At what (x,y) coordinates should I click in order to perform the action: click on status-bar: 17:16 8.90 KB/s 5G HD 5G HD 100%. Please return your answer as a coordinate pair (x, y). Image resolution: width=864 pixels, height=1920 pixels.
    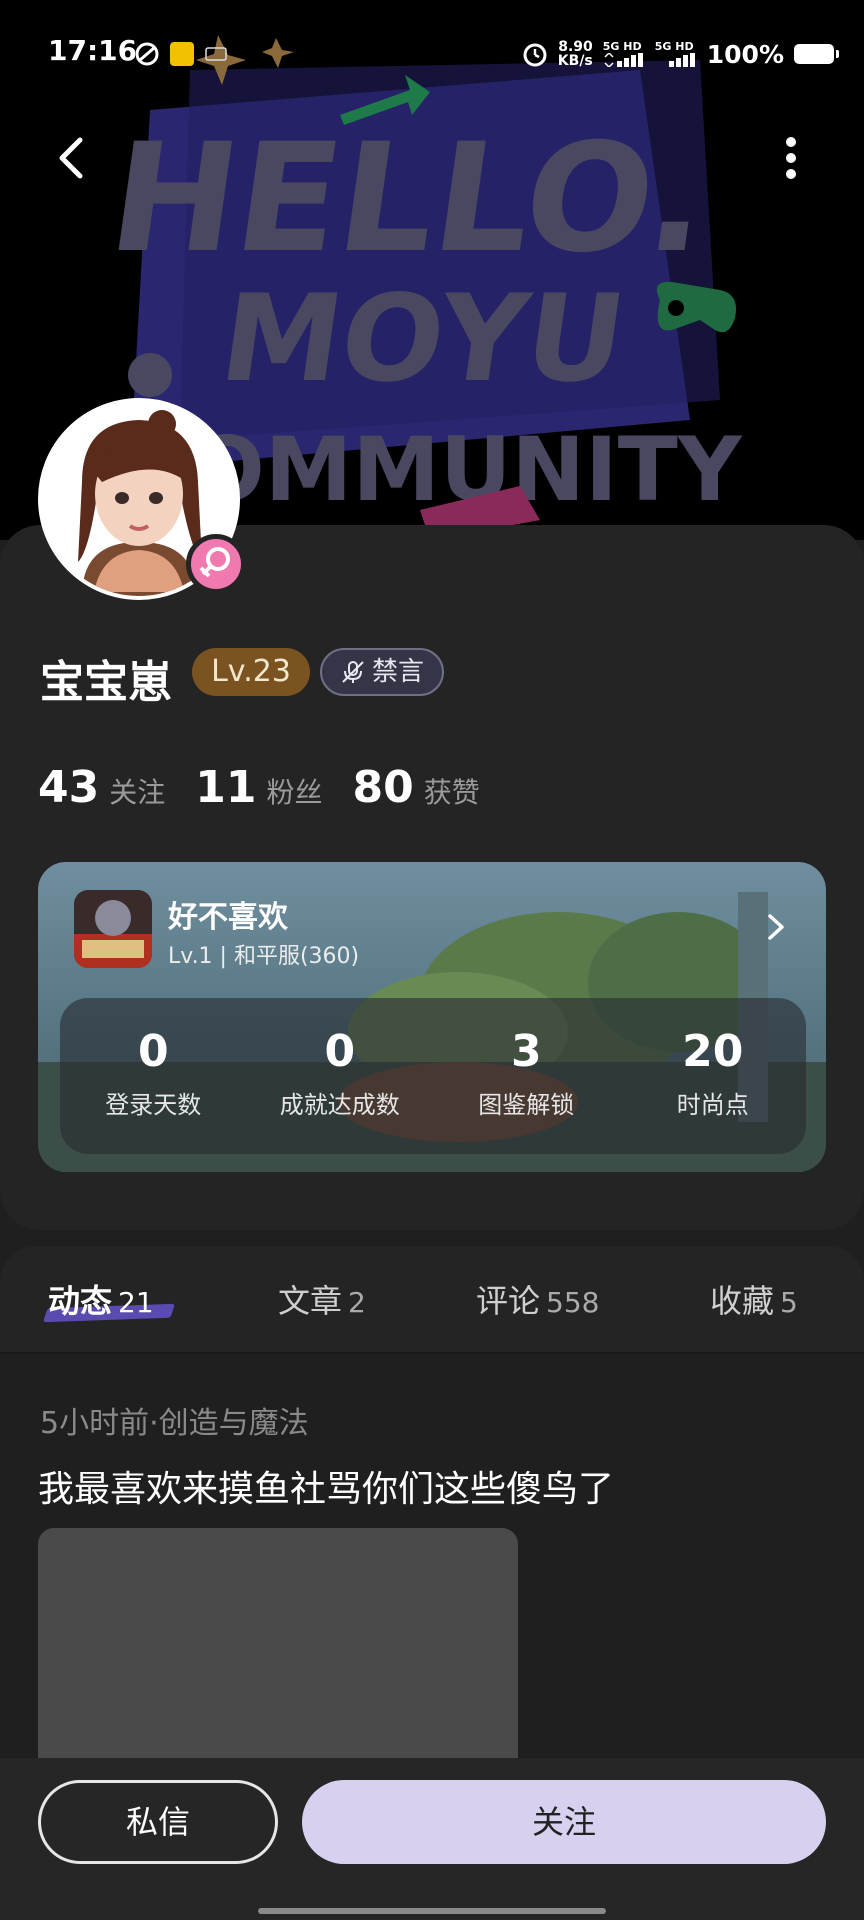
    Looking at the image, I should click on (432, 50).